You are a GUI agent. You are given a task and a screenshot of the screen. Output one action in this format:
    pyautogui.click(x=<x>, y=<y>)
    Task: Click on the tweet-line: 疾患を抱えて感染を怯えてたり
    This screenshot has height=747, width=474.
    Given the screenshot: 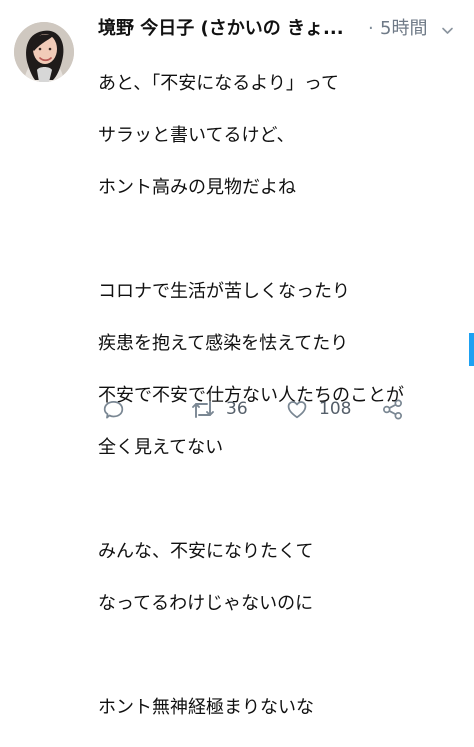 What is the action you would take?
    pyautogui.click(x=223, y=343)
    